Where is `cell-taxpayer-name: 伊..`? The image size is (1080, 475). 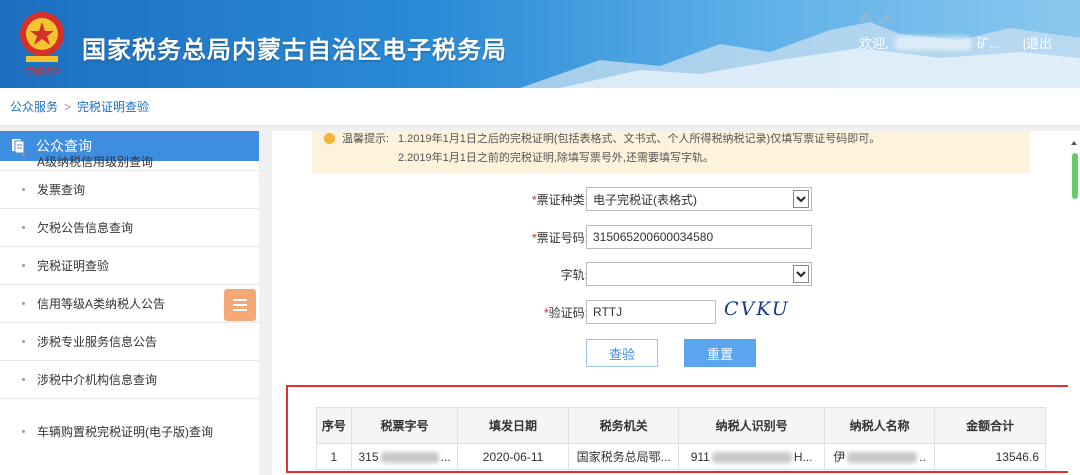 cell-taxpayer-name: 伊.. is located at coordinates (879, 456).